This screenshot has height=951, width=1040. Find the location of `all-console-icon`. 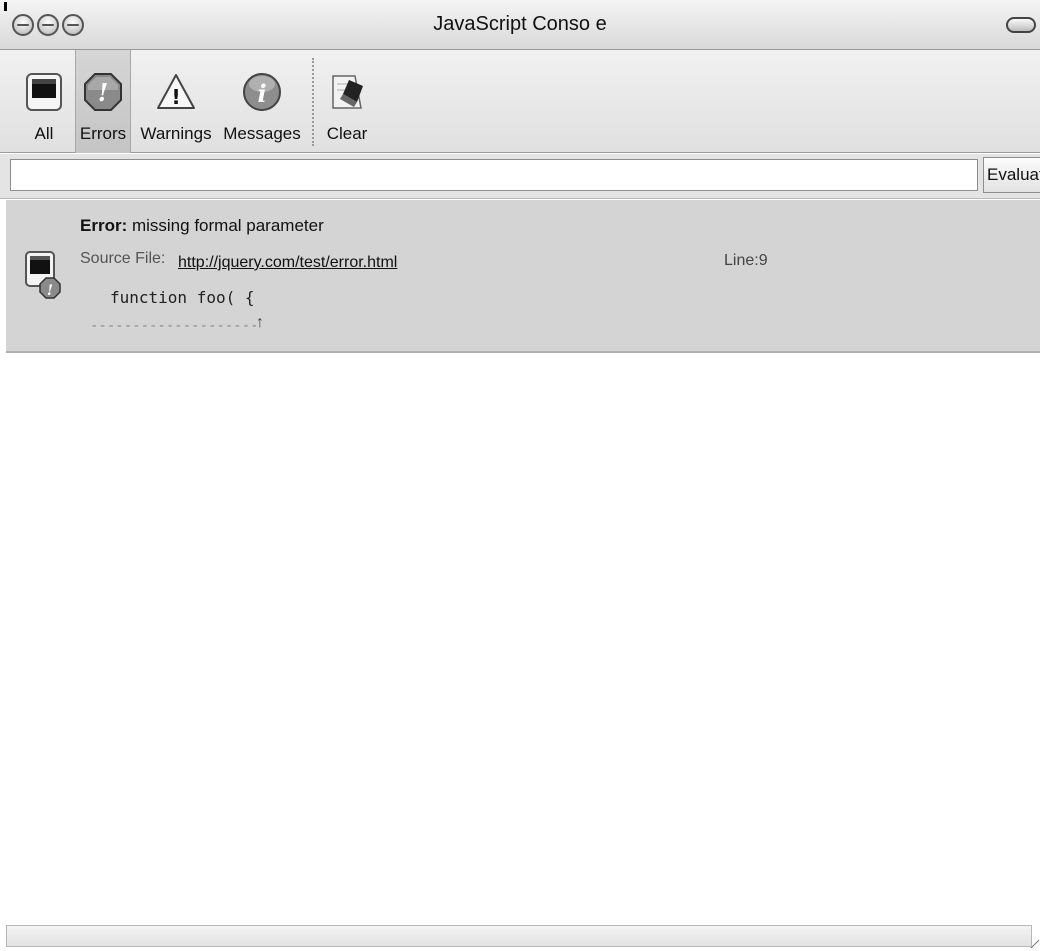

all-console-icon is located at coordinates (44, 92).